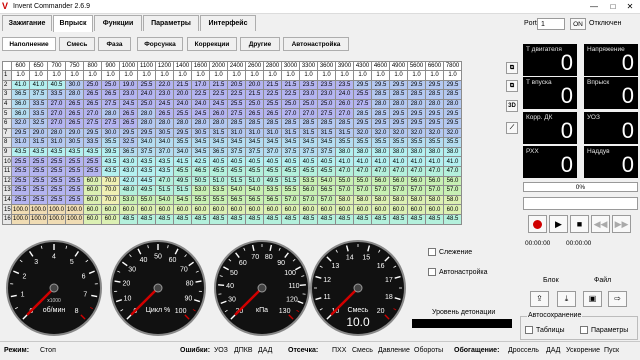  What do you see at coordinates (434, 190) in the screenshot?
I see `table-cell: 57.0` at bounding box center [434, 190].